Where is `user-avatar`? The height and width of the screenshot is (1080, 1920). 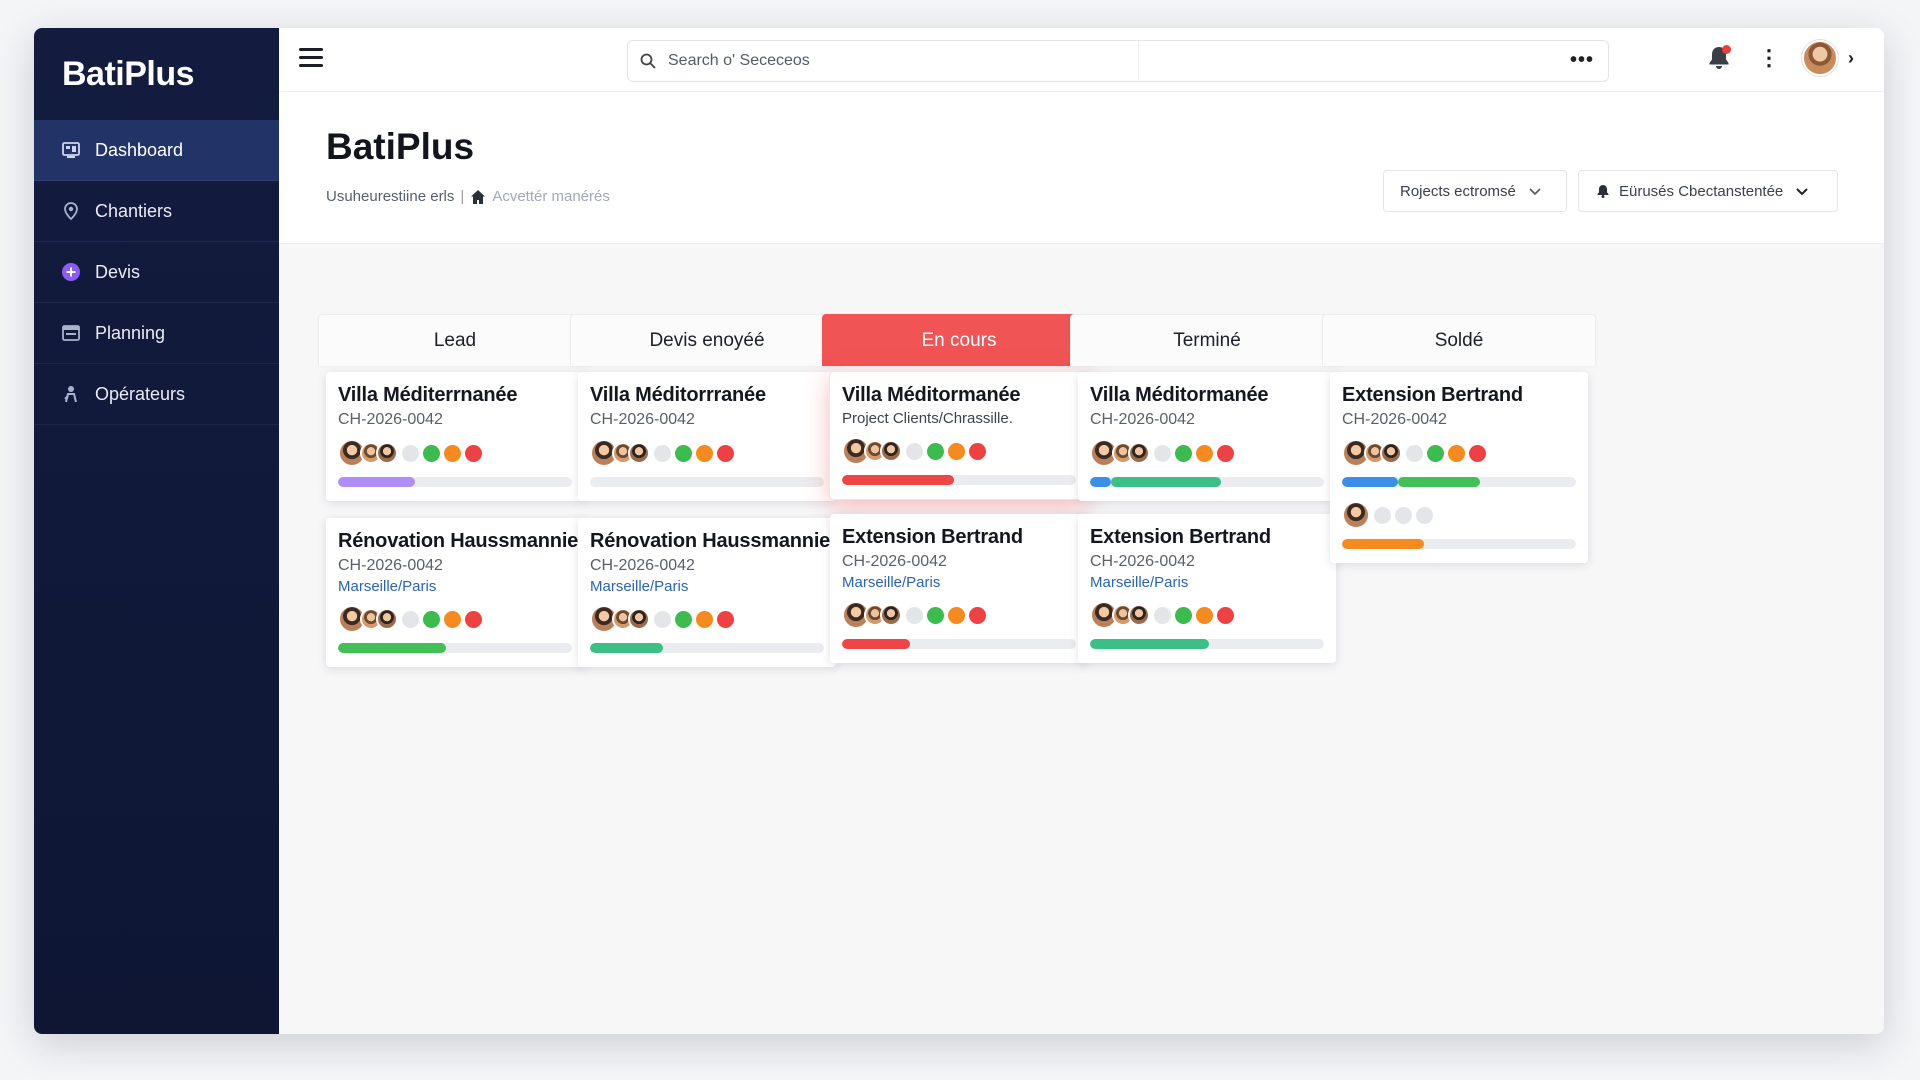 user-avatar is located at coordinates (1820, 58).